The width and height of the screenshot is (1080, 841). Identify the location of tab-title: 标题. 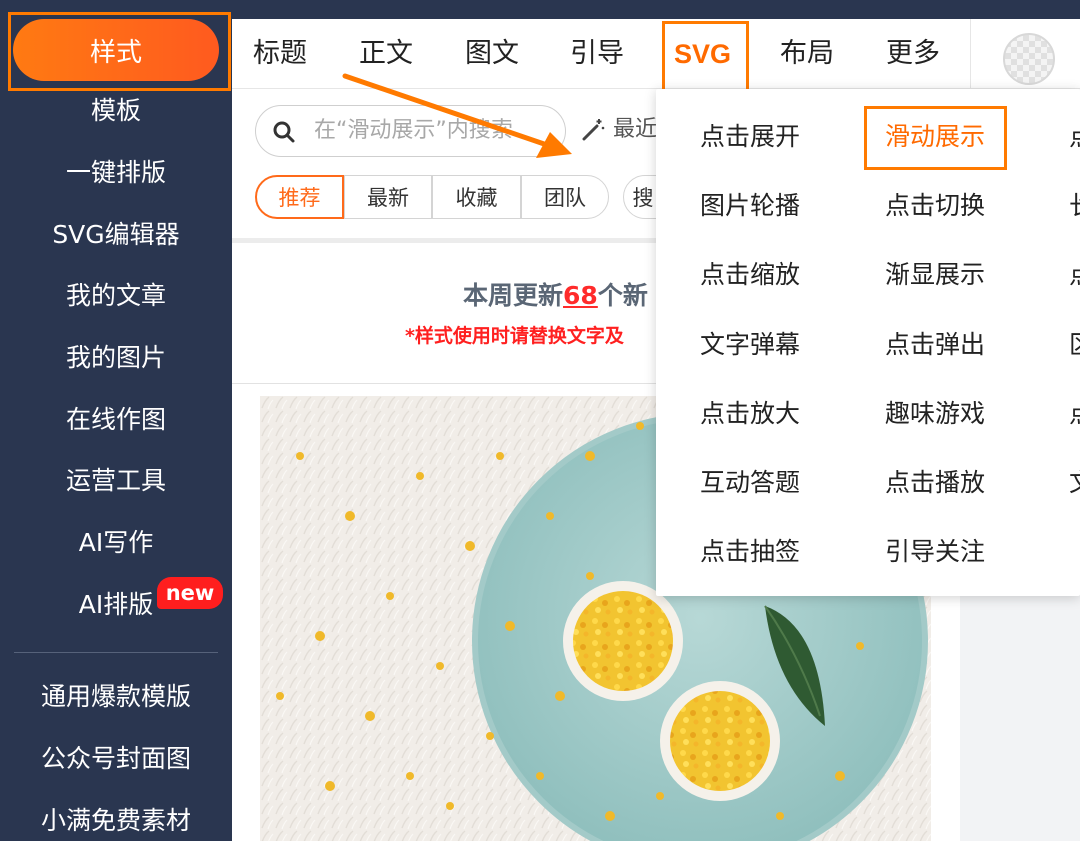
(280, 54).